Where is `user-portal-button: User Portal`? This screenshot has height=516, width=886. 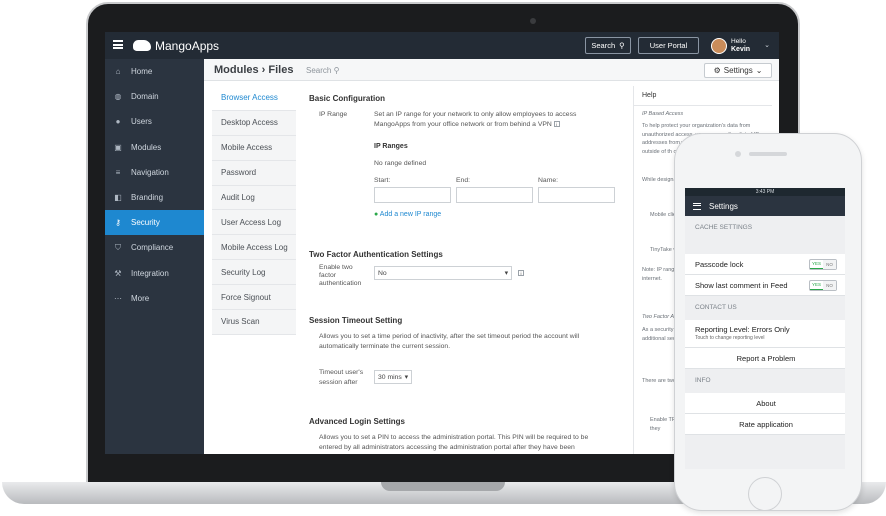 user-portal-button: User Portal is located at coordinates (668, 45).